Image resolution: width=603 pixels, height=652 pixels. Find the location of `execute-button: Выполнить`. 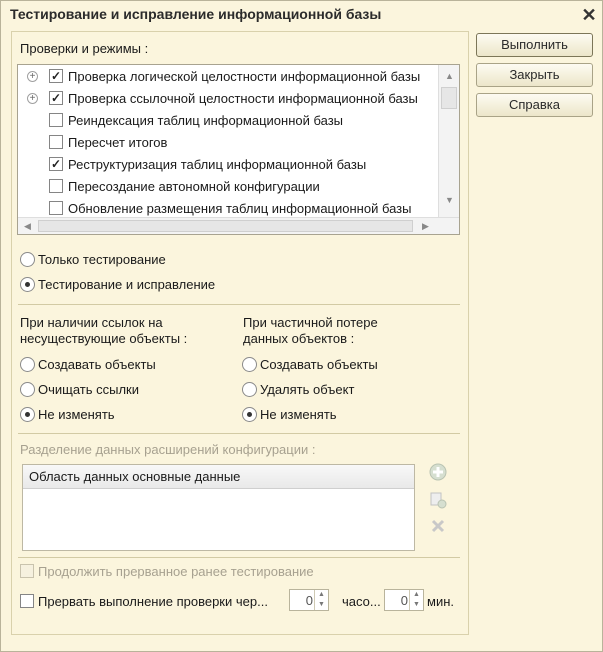

execute-button: Выполнить is located at coordinates (534, 45).